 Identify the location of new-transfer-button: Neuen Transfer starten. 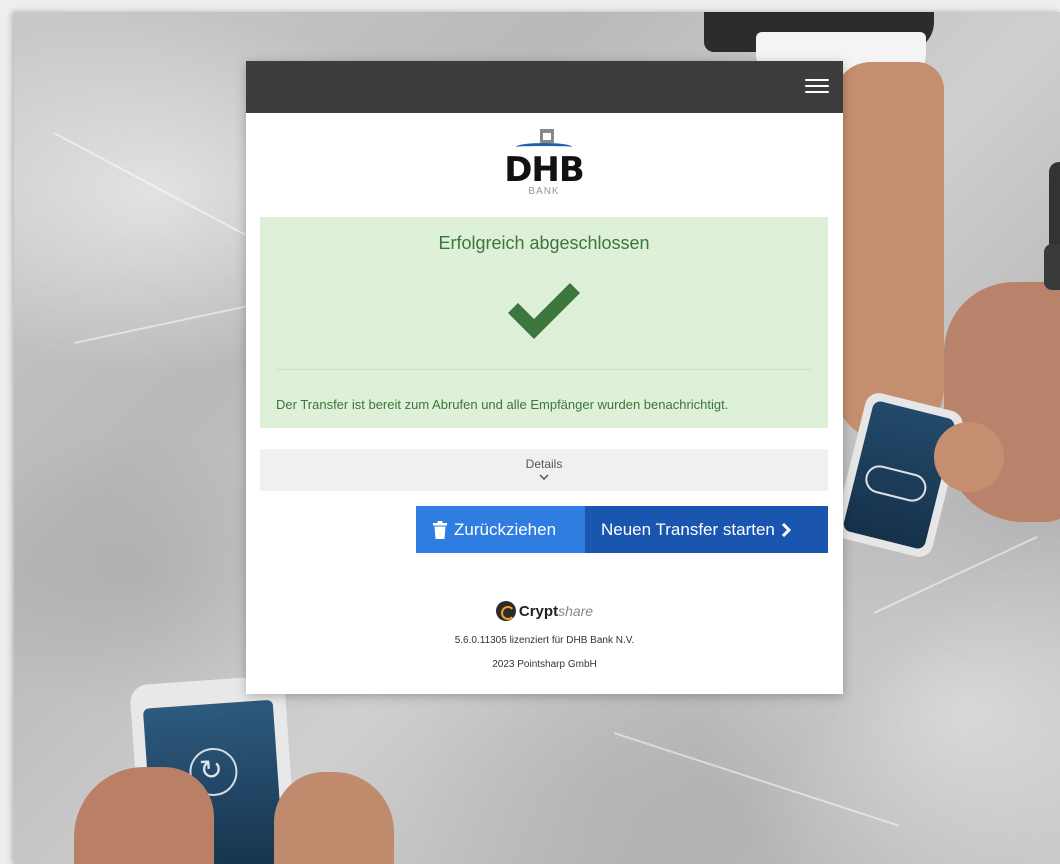
(706, 529).